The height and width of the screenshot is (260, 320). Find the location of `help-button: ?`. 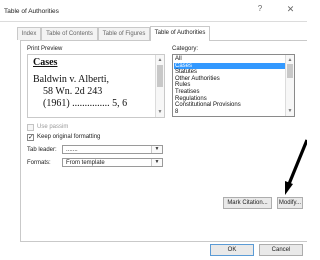

help-button: ? is located at coordinates (260, 10).